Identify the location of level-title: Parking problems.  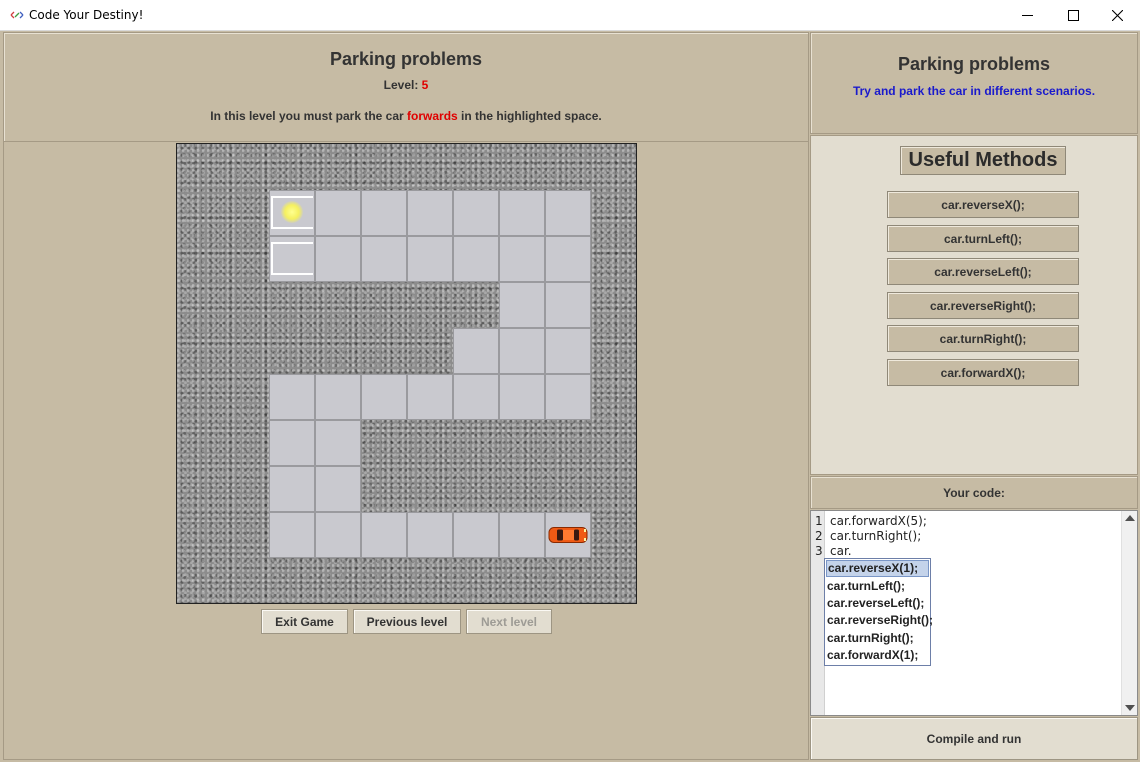
(406, 59).